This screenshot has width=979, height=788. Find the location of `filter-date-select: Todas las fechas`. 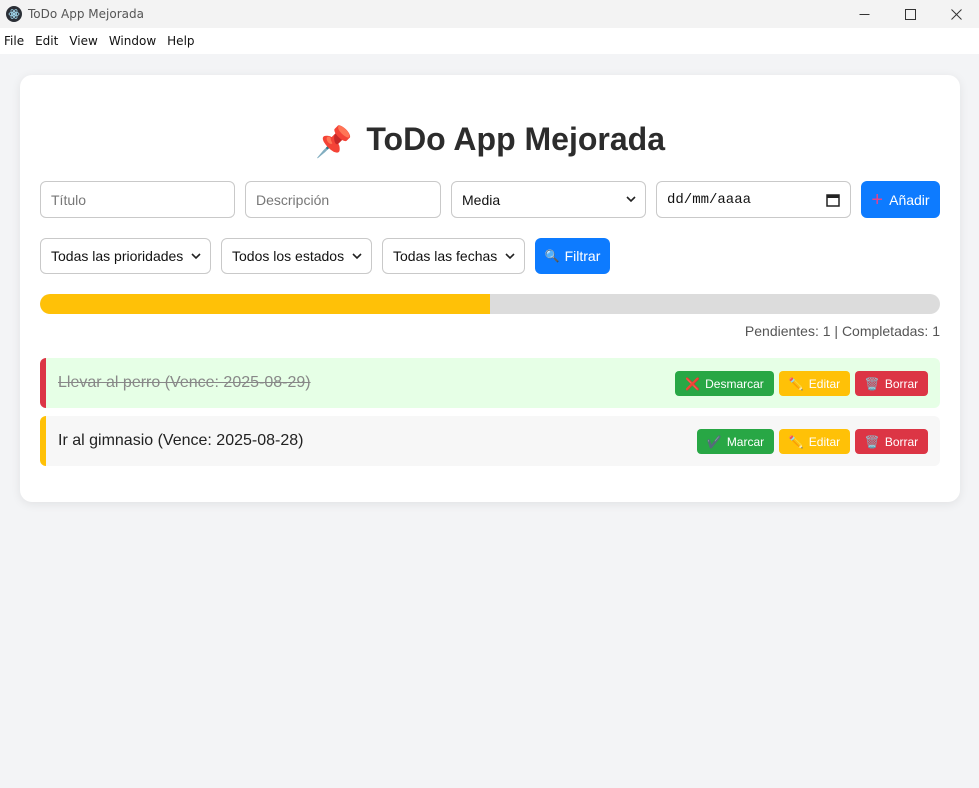

filter-date-select: Todas las fechas is located at coordinates (453, 256).